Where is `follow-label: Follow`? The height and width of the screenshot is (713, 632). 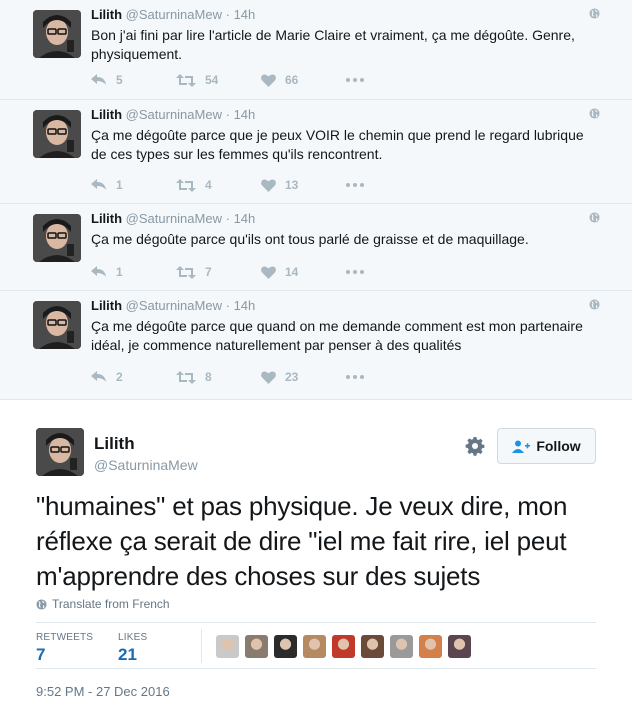 follow-label: Follow is located at coordinates (558, 446).